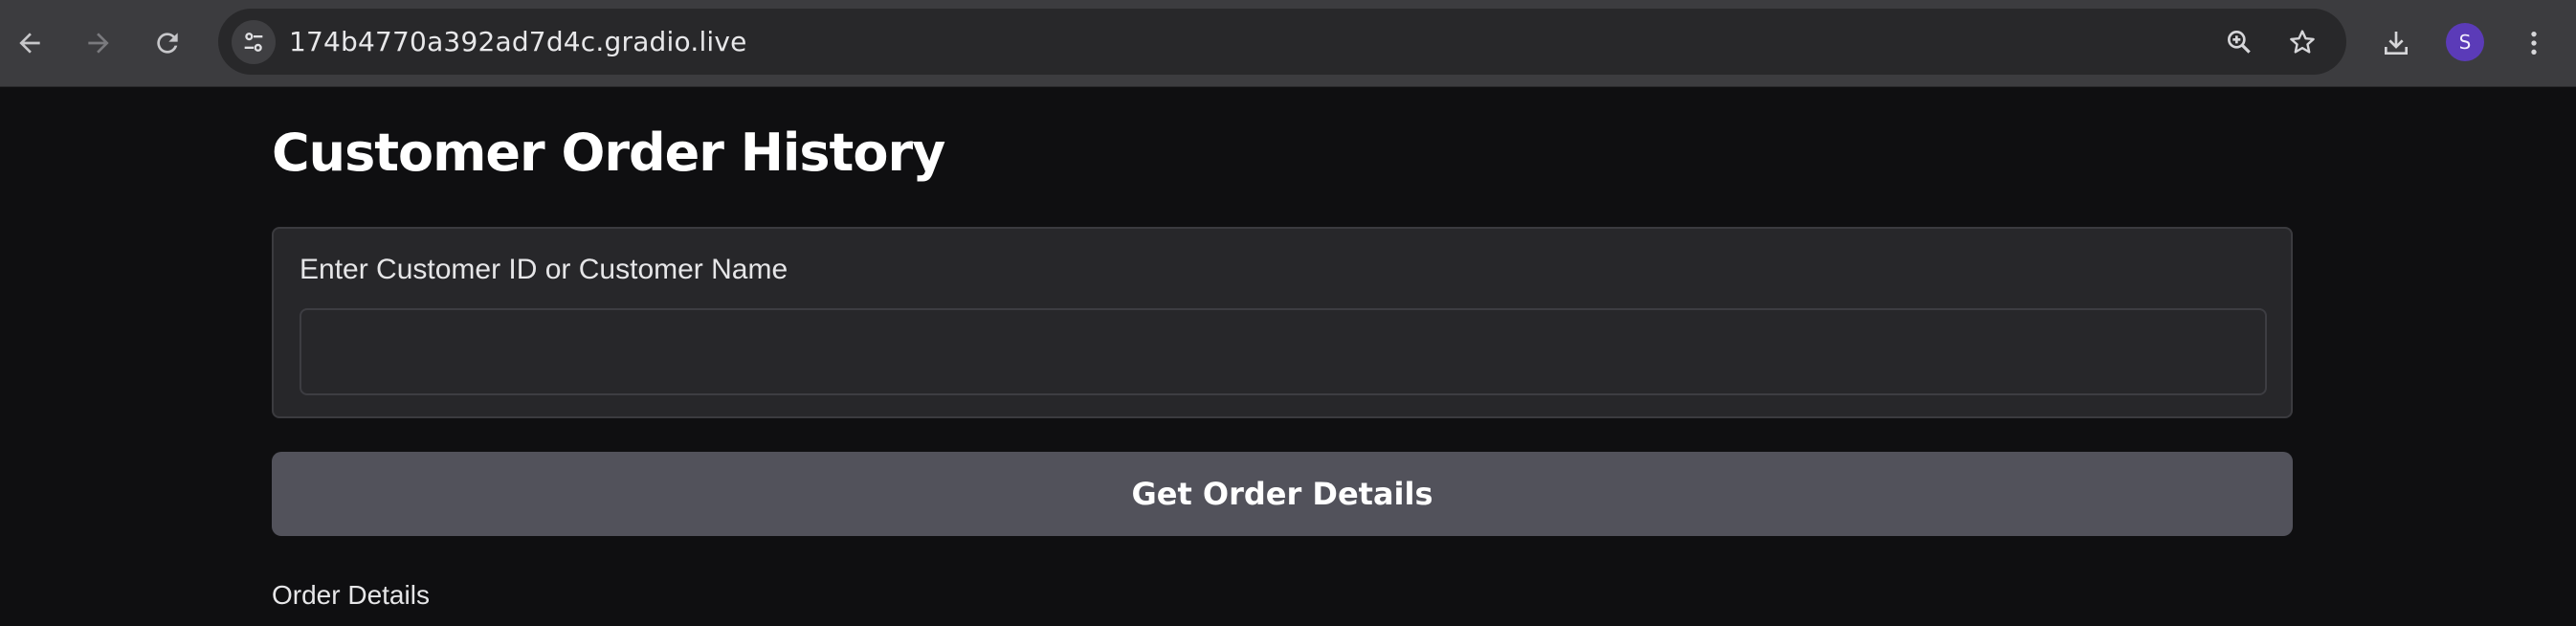 The height and width of the screenshot is (626, 2576). I want to click on downloads-button, so click(2396, 43).